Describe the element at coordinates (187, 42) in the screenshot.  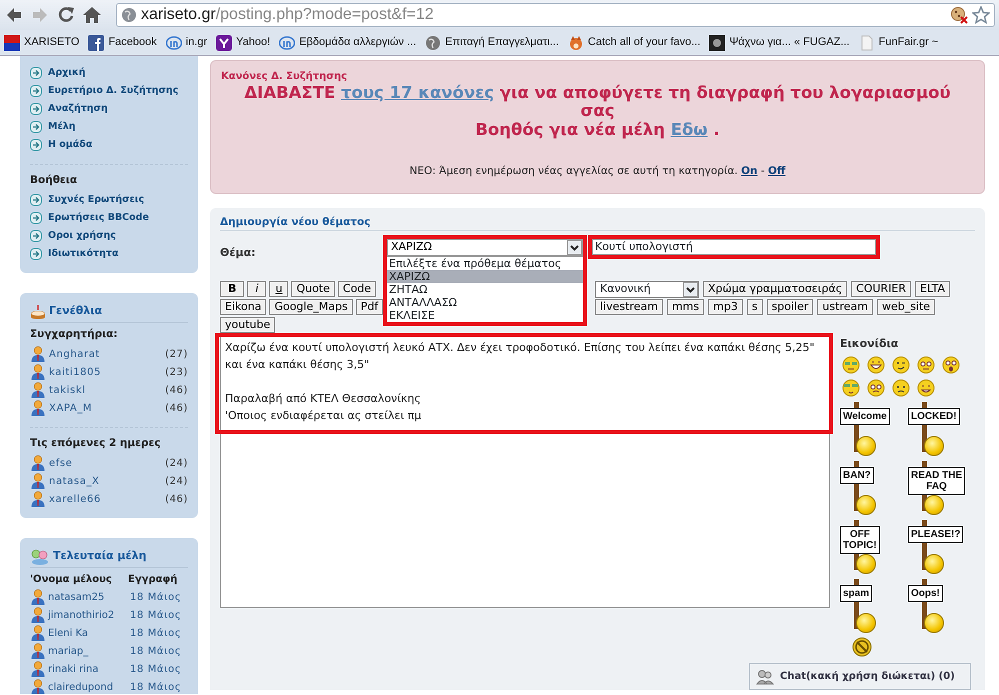
I see `bookmark-item: in.gr` at that location.